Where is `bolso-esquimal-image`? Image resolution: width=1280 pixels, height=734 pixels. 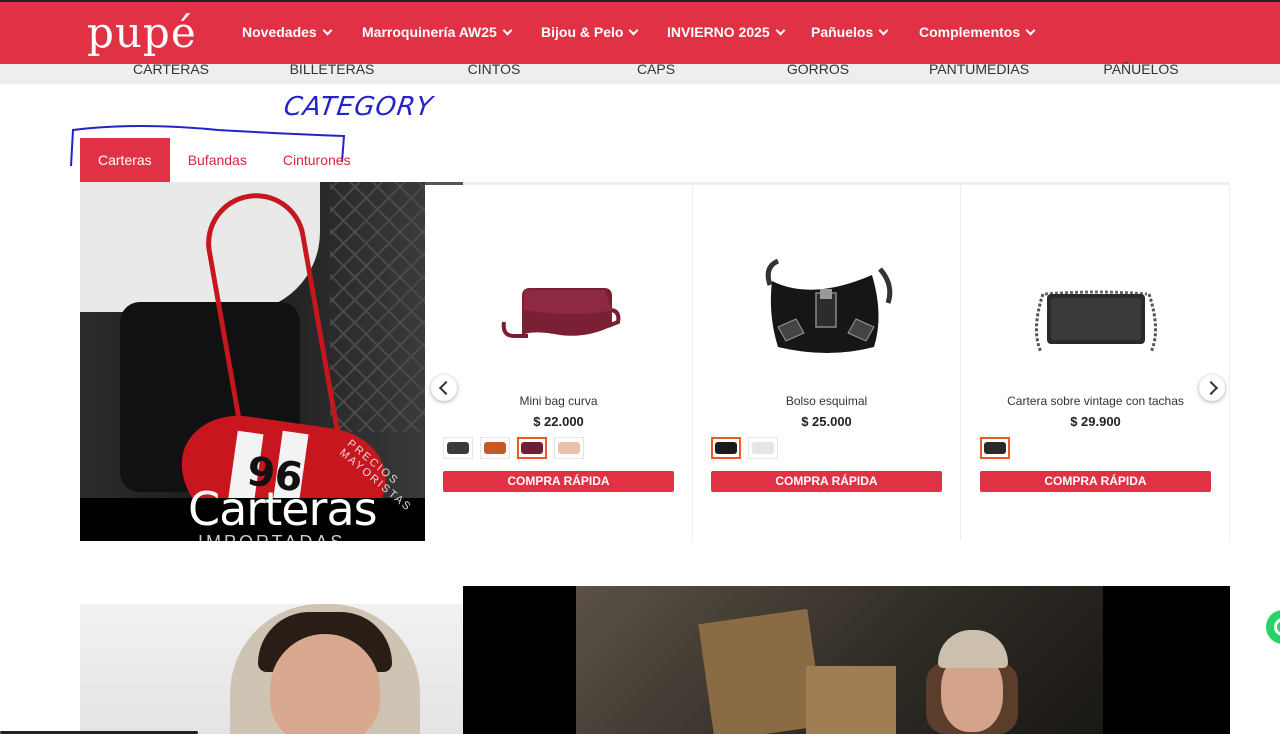 bolso-esquimal-image is located at coordinates (828, 305).